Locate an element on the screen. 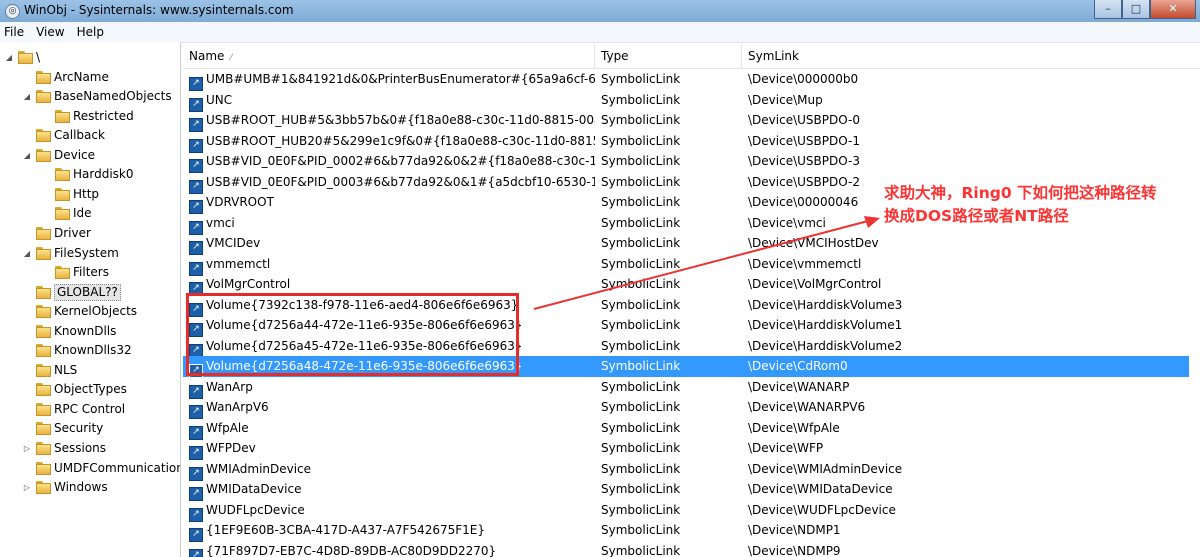 Image resolution: width=1200 pixels, height=557 pixels. tree-node: GLOBAL?? is located at coordinates (90, 292).